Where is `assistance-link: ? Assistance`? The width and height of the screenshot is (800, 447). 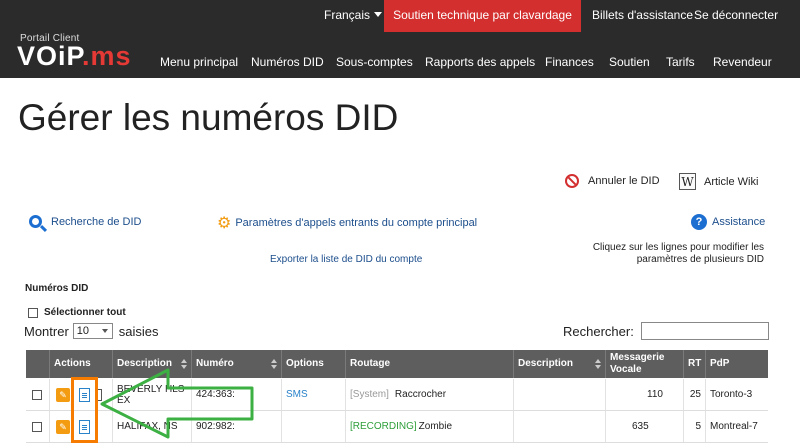
assistance-link: ? Assistance is located at coordinates (728, 222).